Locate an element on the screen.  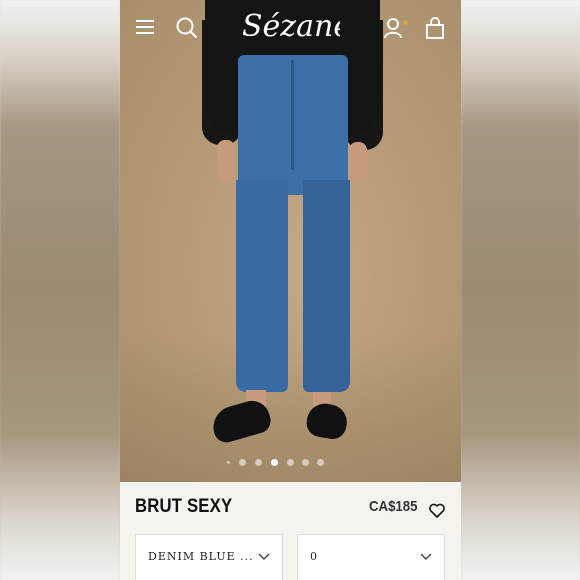
account-icon is located at coordinates (393, 28).